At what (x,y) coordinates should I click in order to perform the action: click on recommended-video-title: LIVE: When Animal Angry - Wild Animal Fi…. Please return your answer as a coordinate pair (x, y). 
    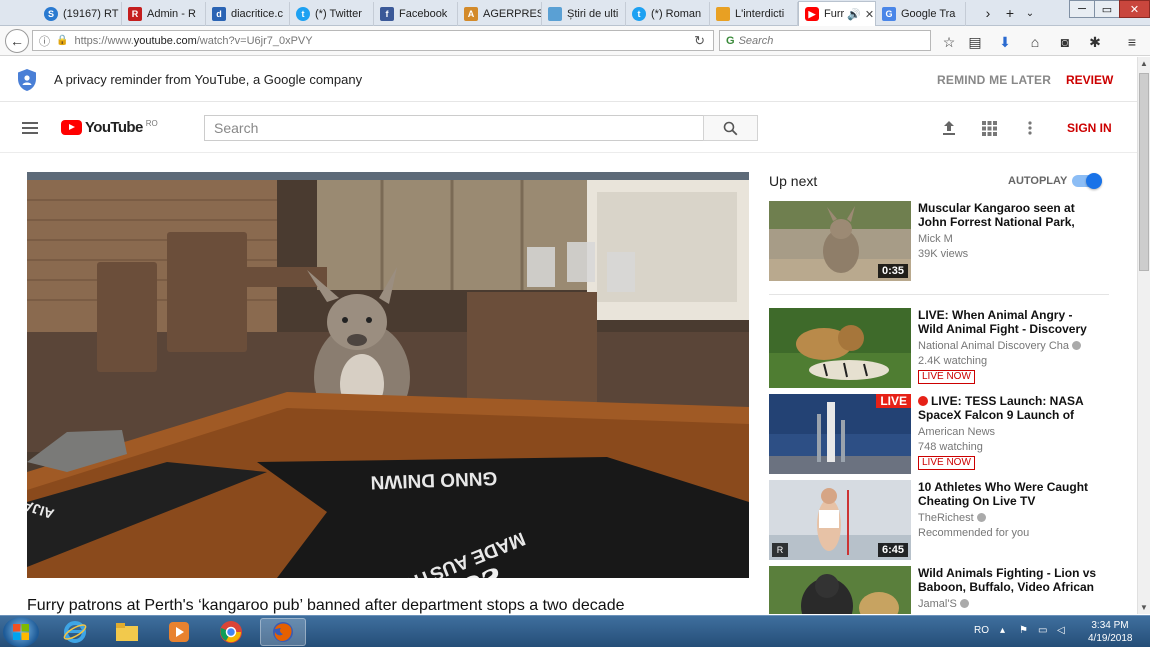
    Looking at the image, I should click on (1009, 322).